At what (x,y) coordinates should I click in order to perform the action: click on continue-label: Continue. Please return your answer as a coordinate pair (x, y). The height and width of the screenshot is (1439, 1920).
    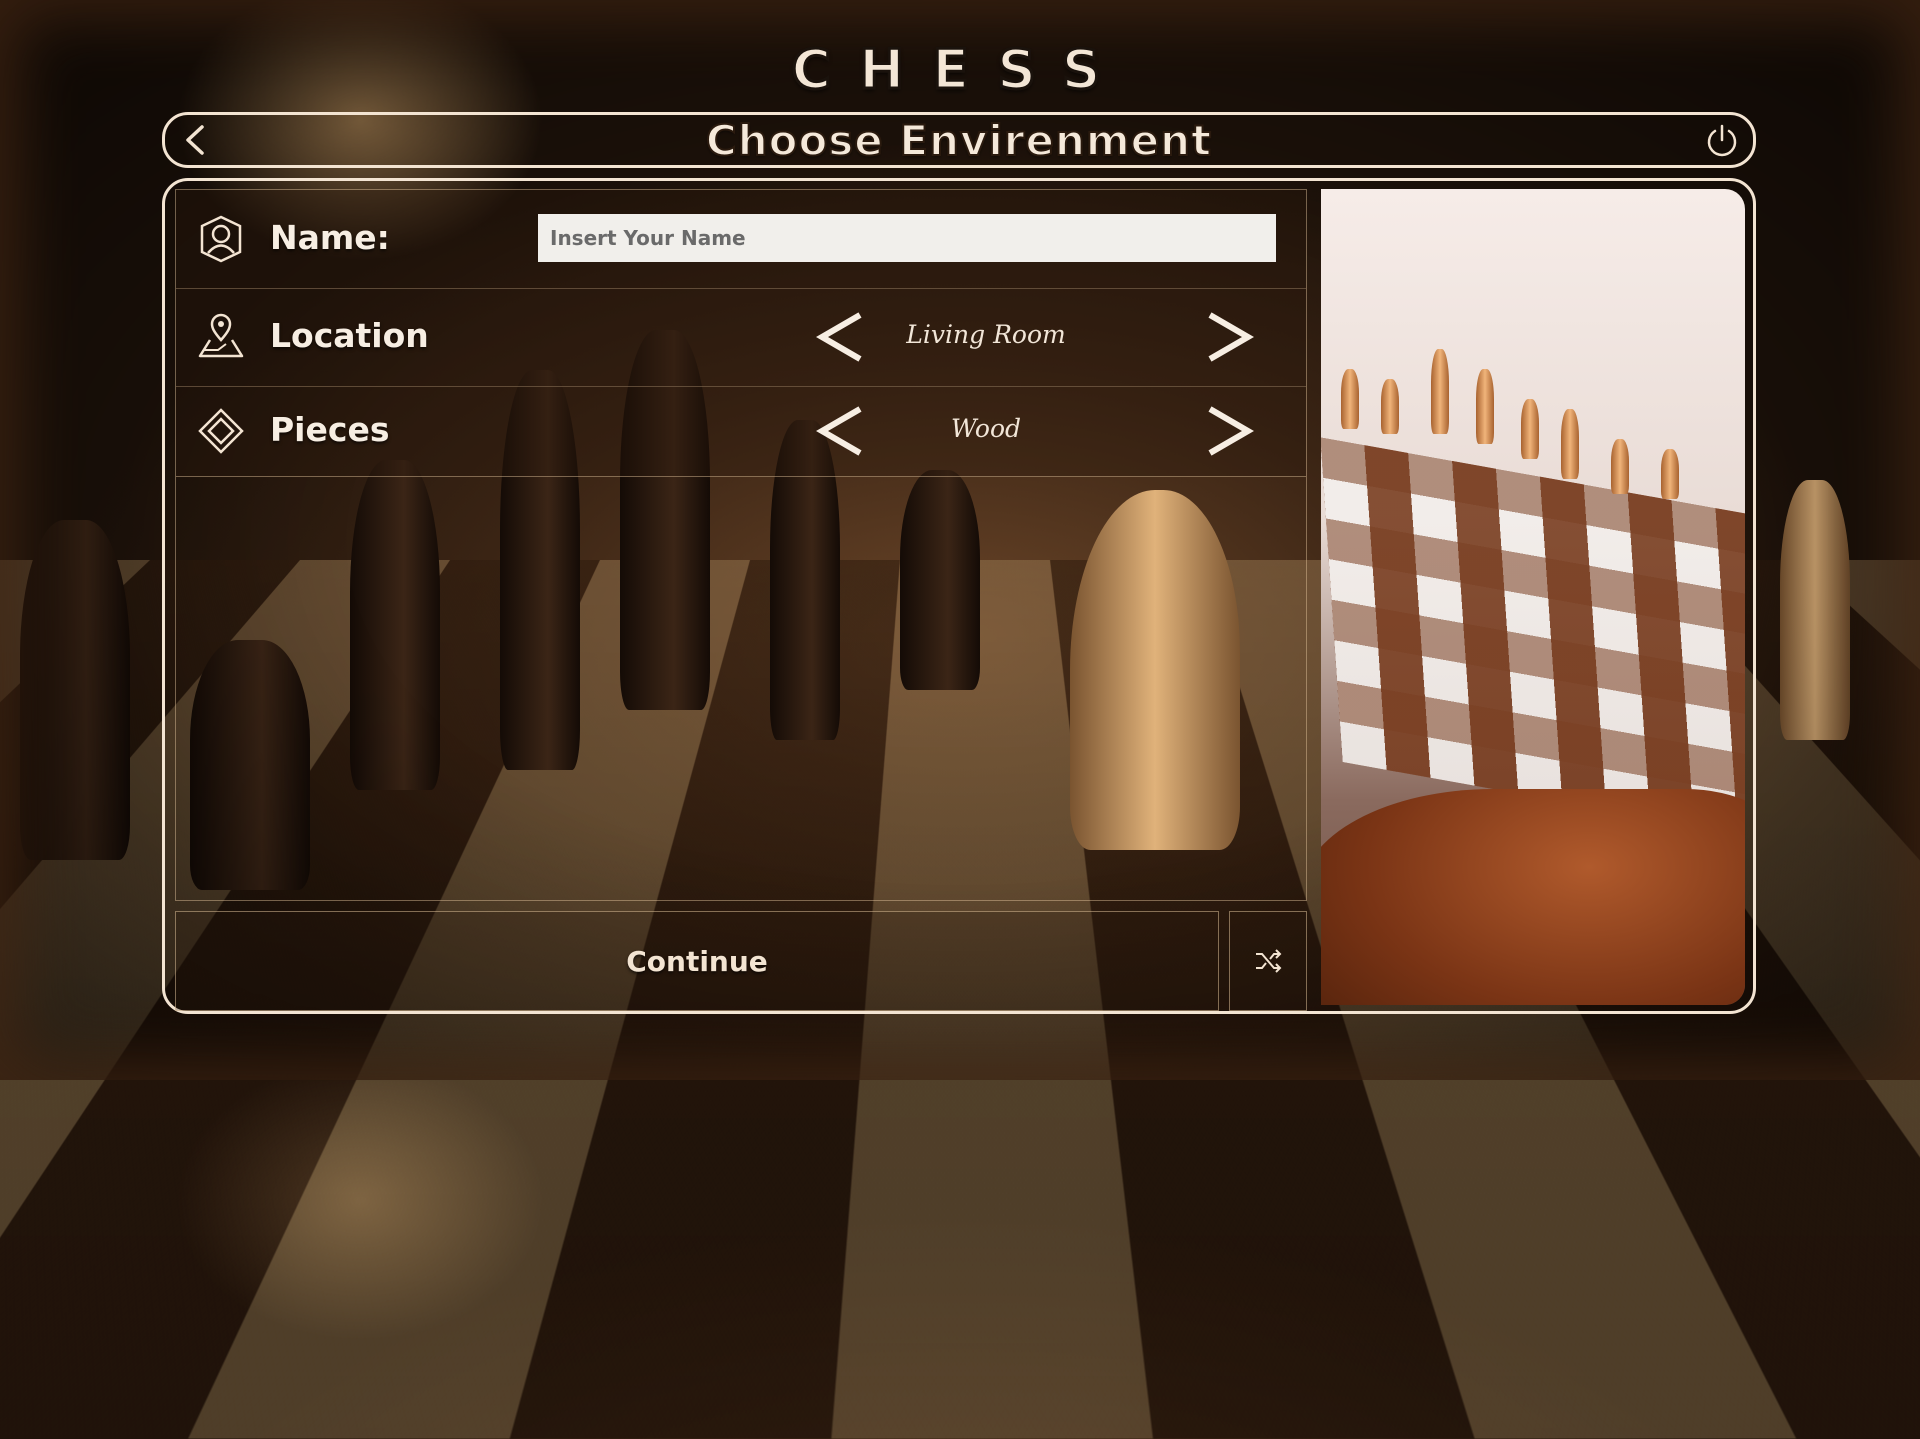
    Looking at the image, I should click on (697, 961).